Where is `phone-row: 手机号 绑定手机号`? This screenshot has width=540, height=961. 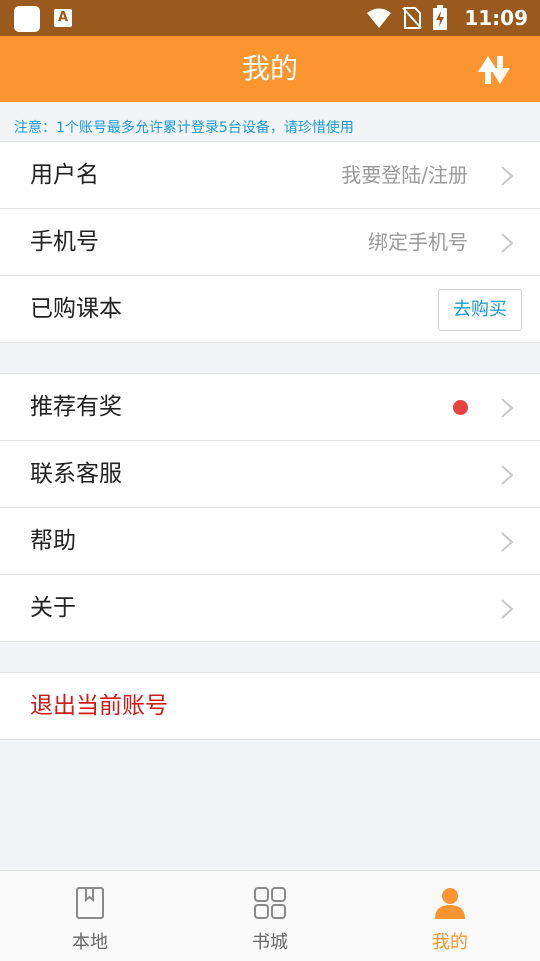
phone-row: 手机号 绑定手机号 is located at coordinates (270, 242).